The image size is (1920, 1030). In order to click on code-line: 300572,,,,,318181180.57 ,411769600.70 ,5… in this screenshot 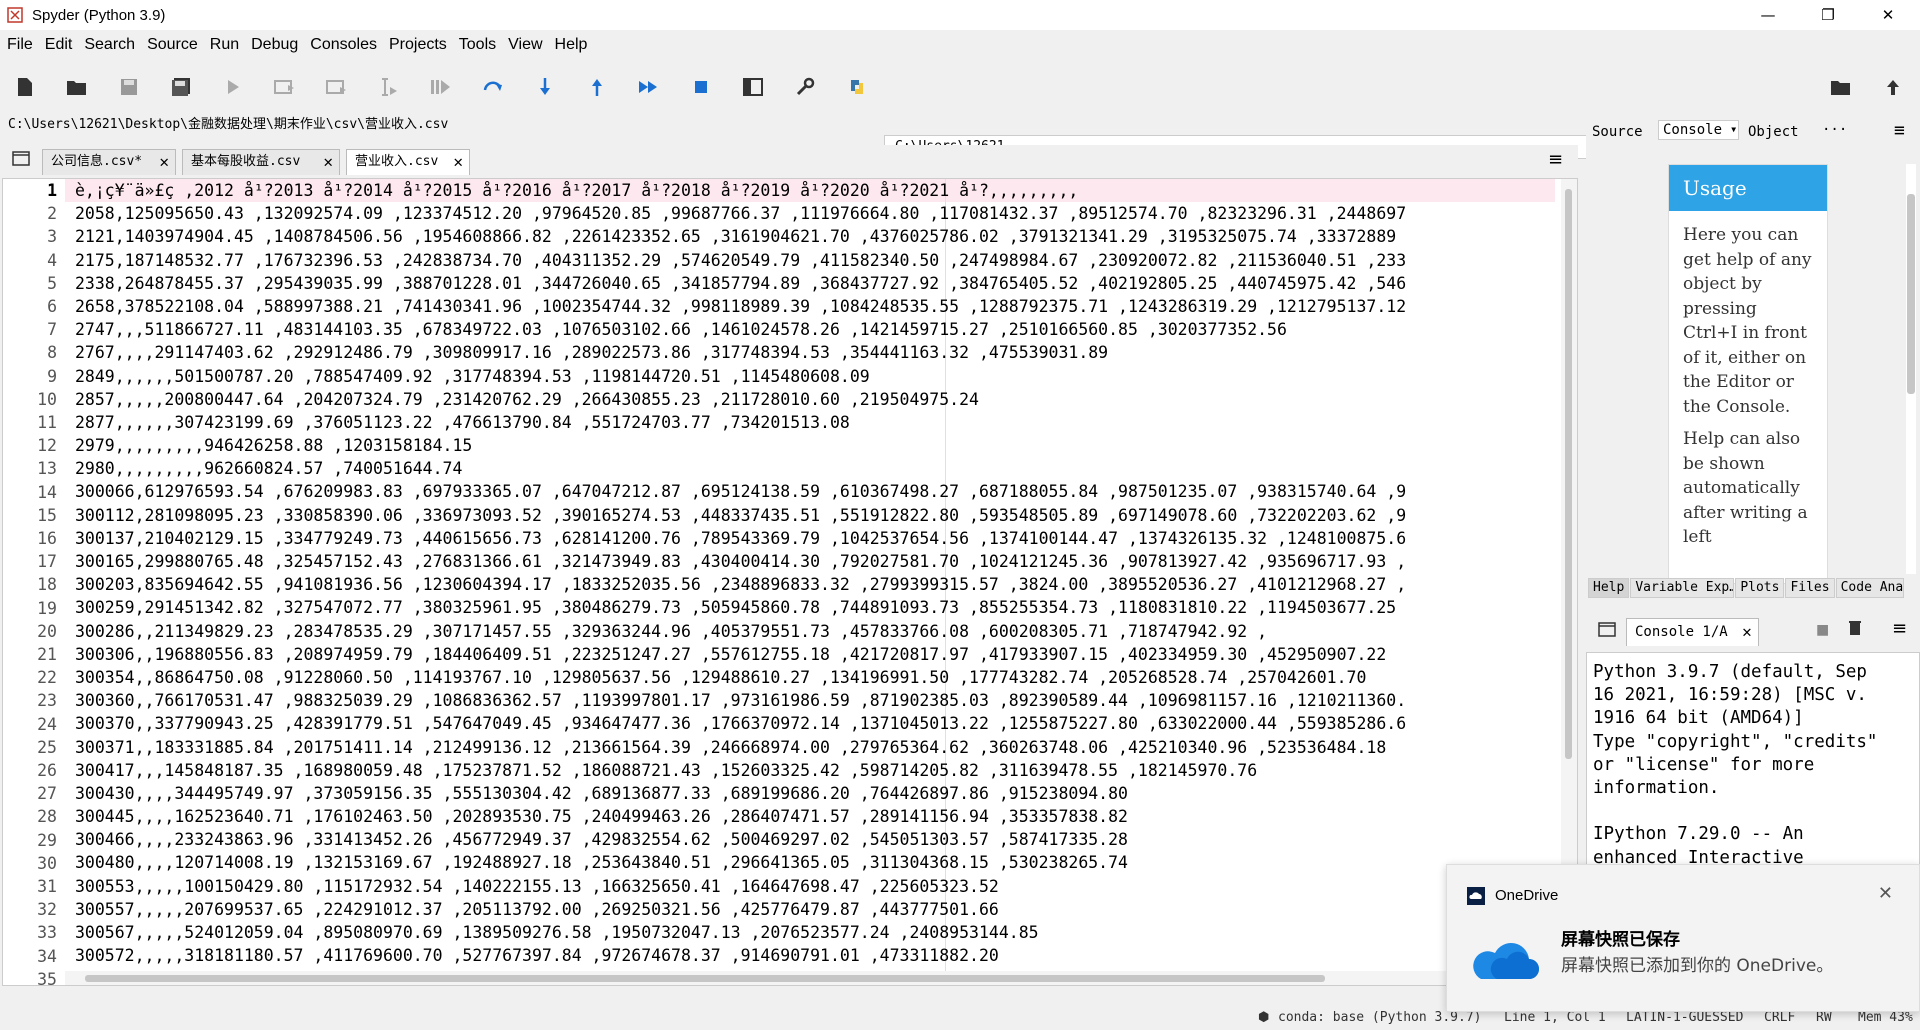, I will do `click(810, 955)`.